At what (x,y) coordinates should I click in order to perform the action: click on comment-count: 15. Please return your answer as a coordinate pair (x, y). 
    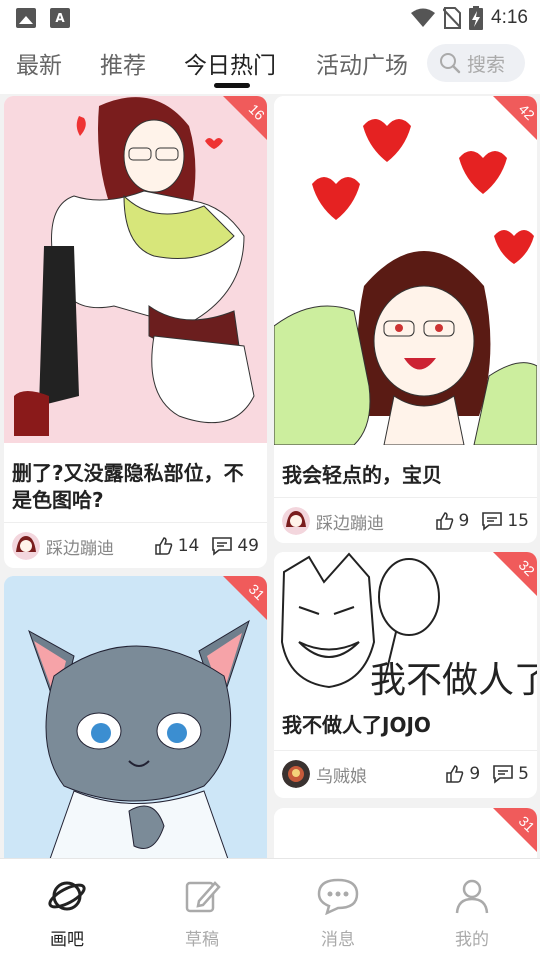
    Looking at the image, I should click on (505, 521).